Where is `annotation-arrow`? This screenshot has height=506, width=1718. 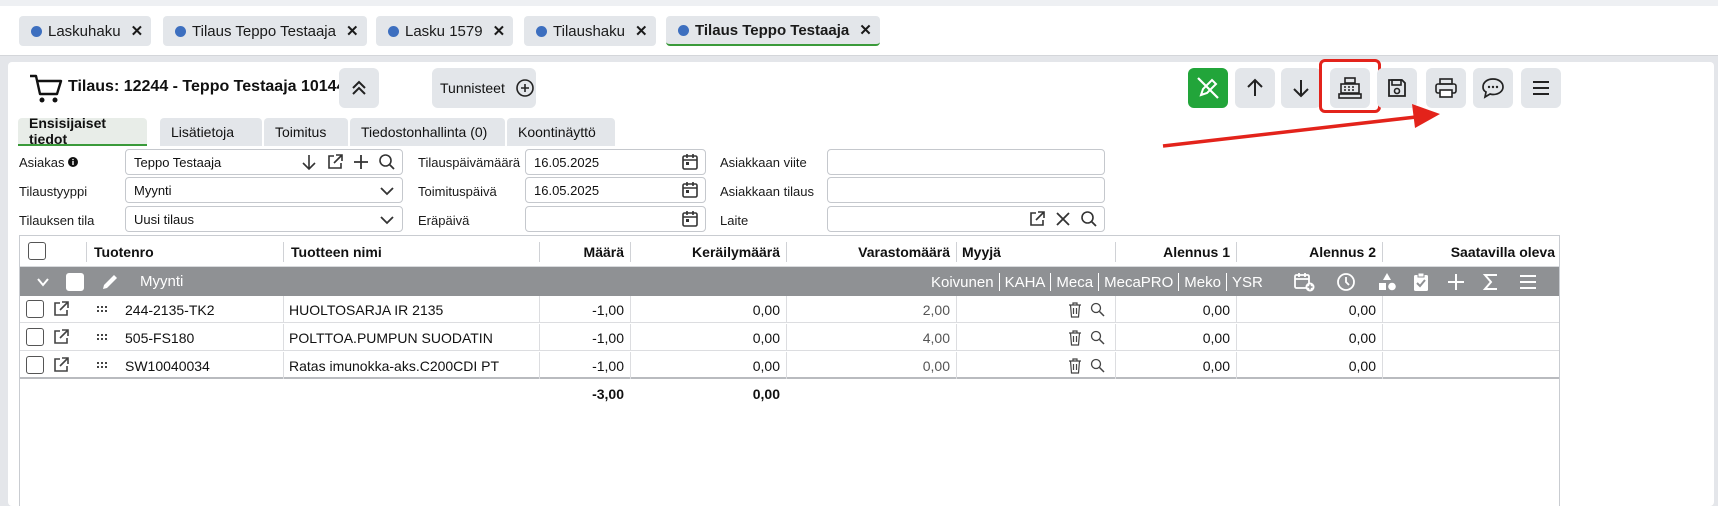 annotation-arrow is located at coordinates (1301, 126).